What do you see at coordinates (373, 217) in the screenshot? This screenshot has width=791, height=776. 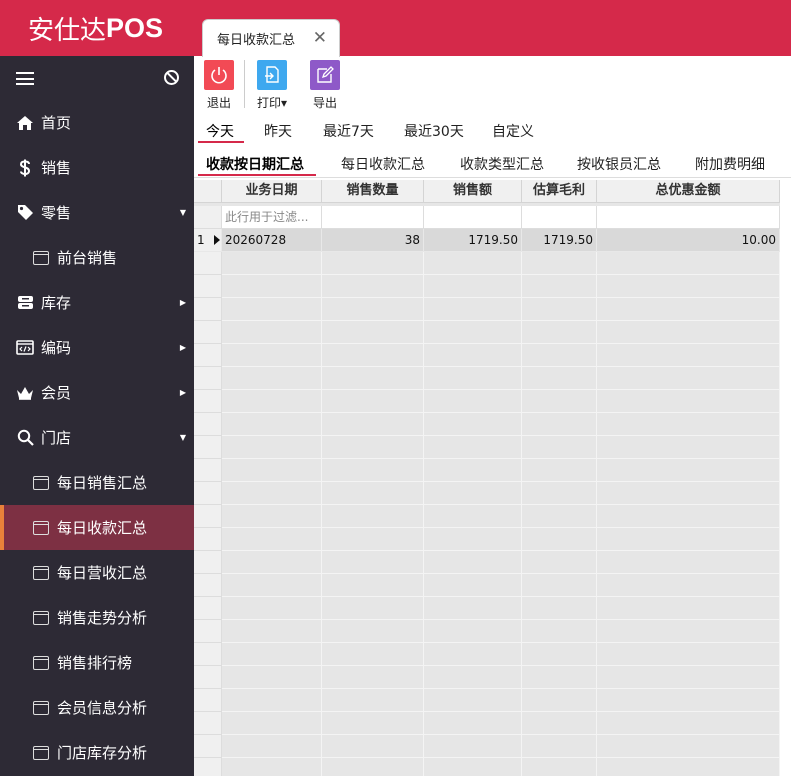 I see `filter-input-qty` at bounding box center [373, 217].